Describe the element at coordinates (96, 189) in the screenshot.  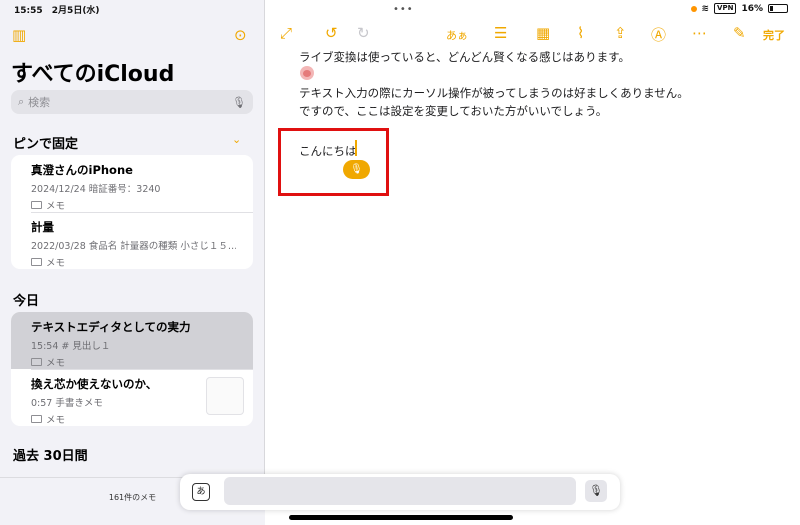
I see `note-subtitle: 2024/12/24 暗証番号：3240` at that location.